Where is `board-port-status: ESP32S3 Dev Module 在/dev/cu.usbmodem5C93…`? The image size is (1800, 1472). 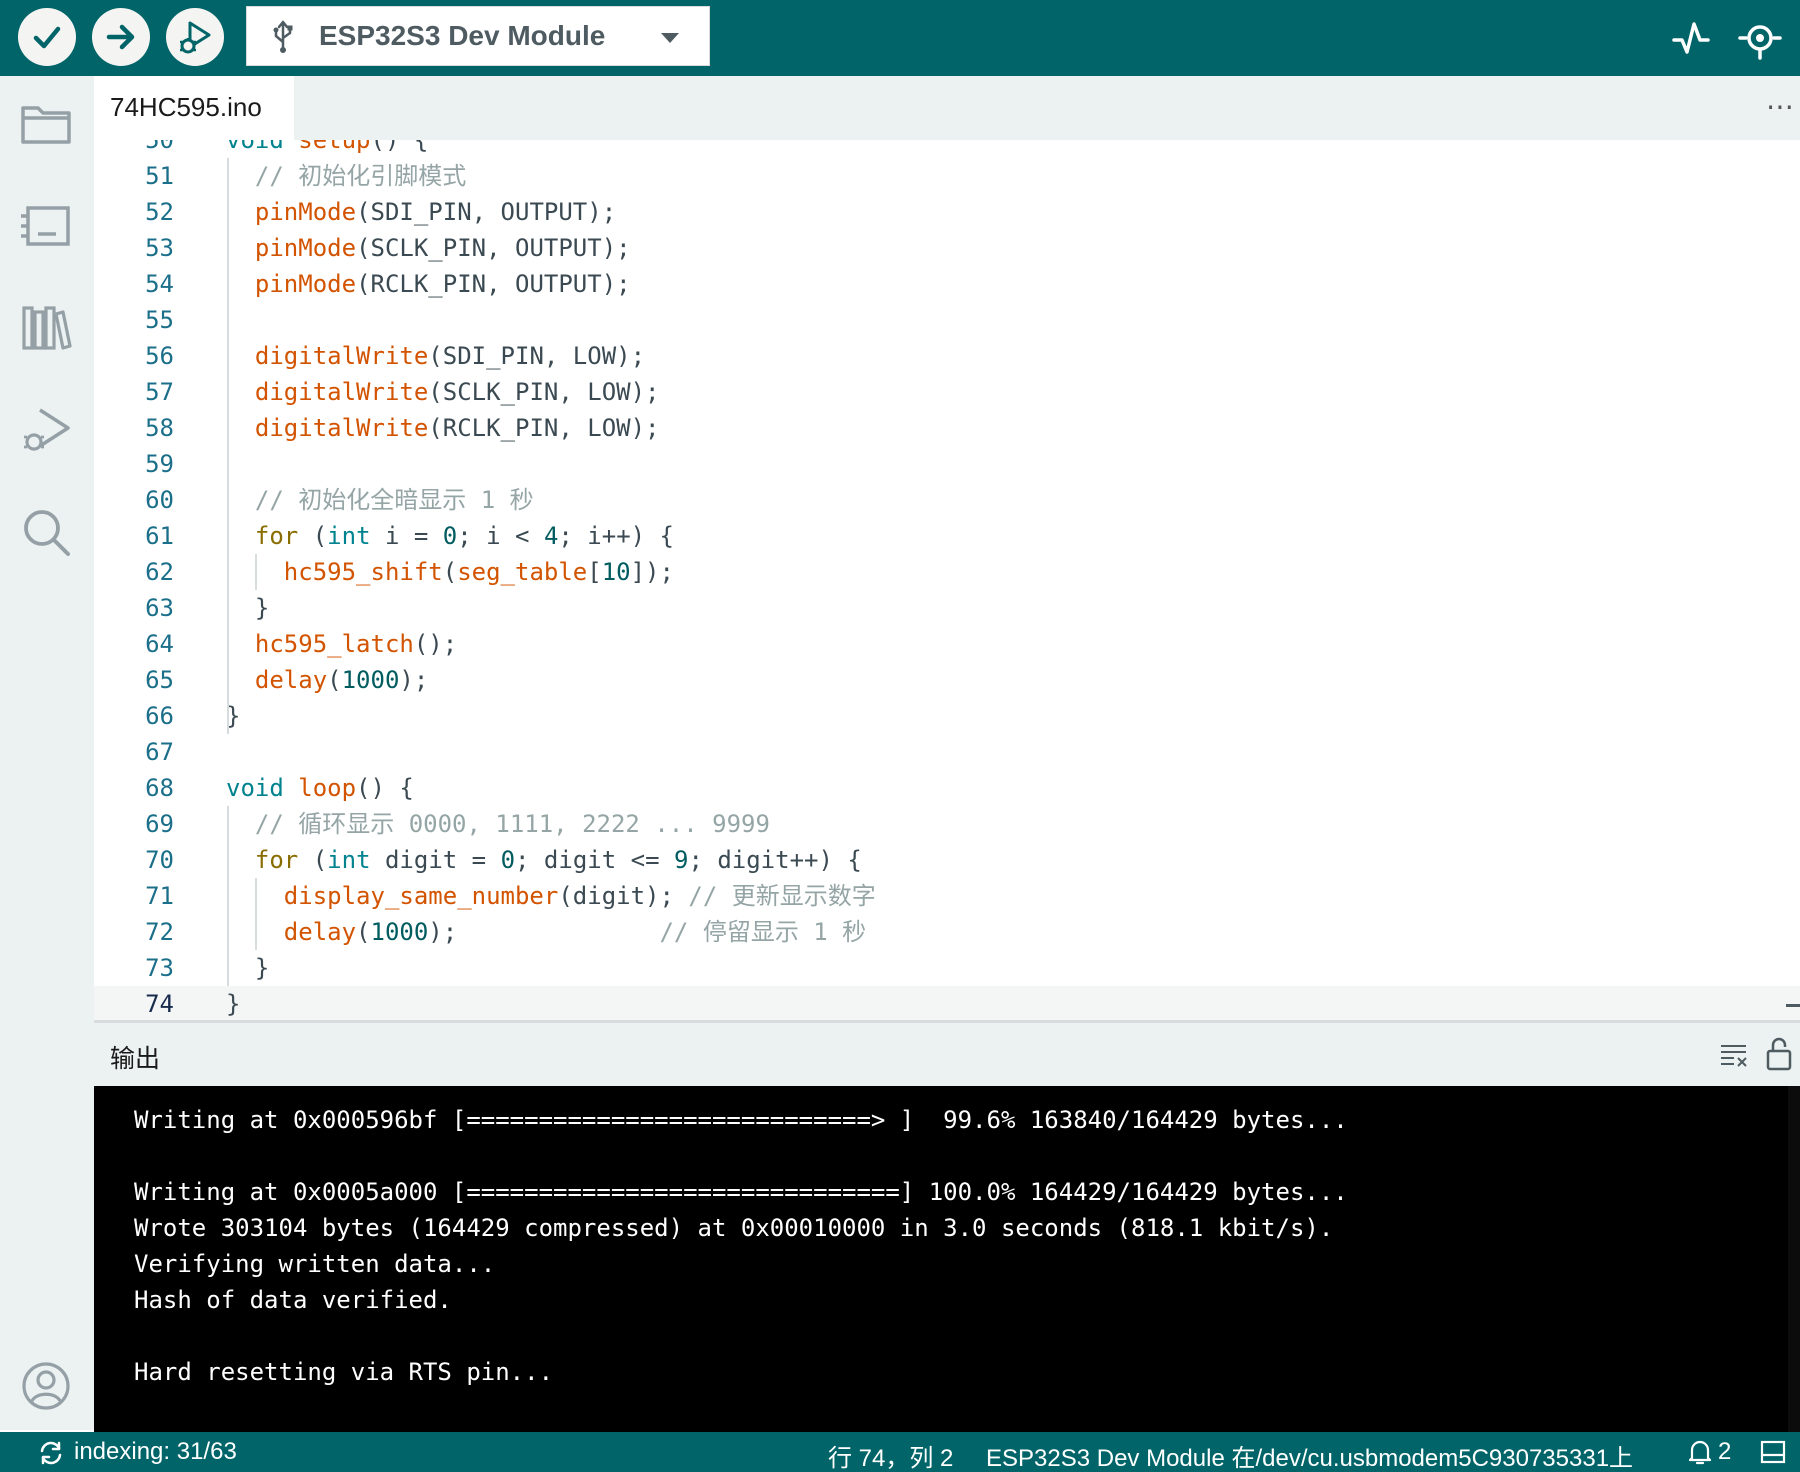
board-port-status: ESP32S3 Dev Module 在/dev/cu.usbmodem5C93… is located at coordinates (1309, 1455).